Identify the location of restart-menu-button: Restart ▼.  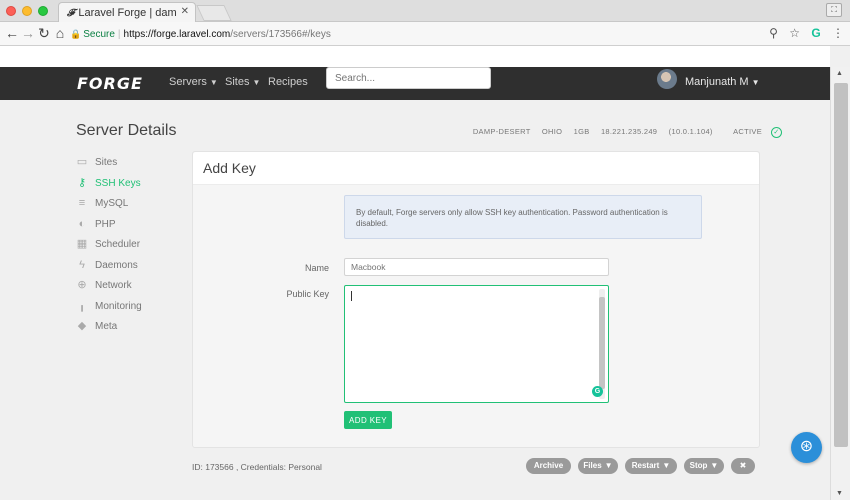
(651, 466).